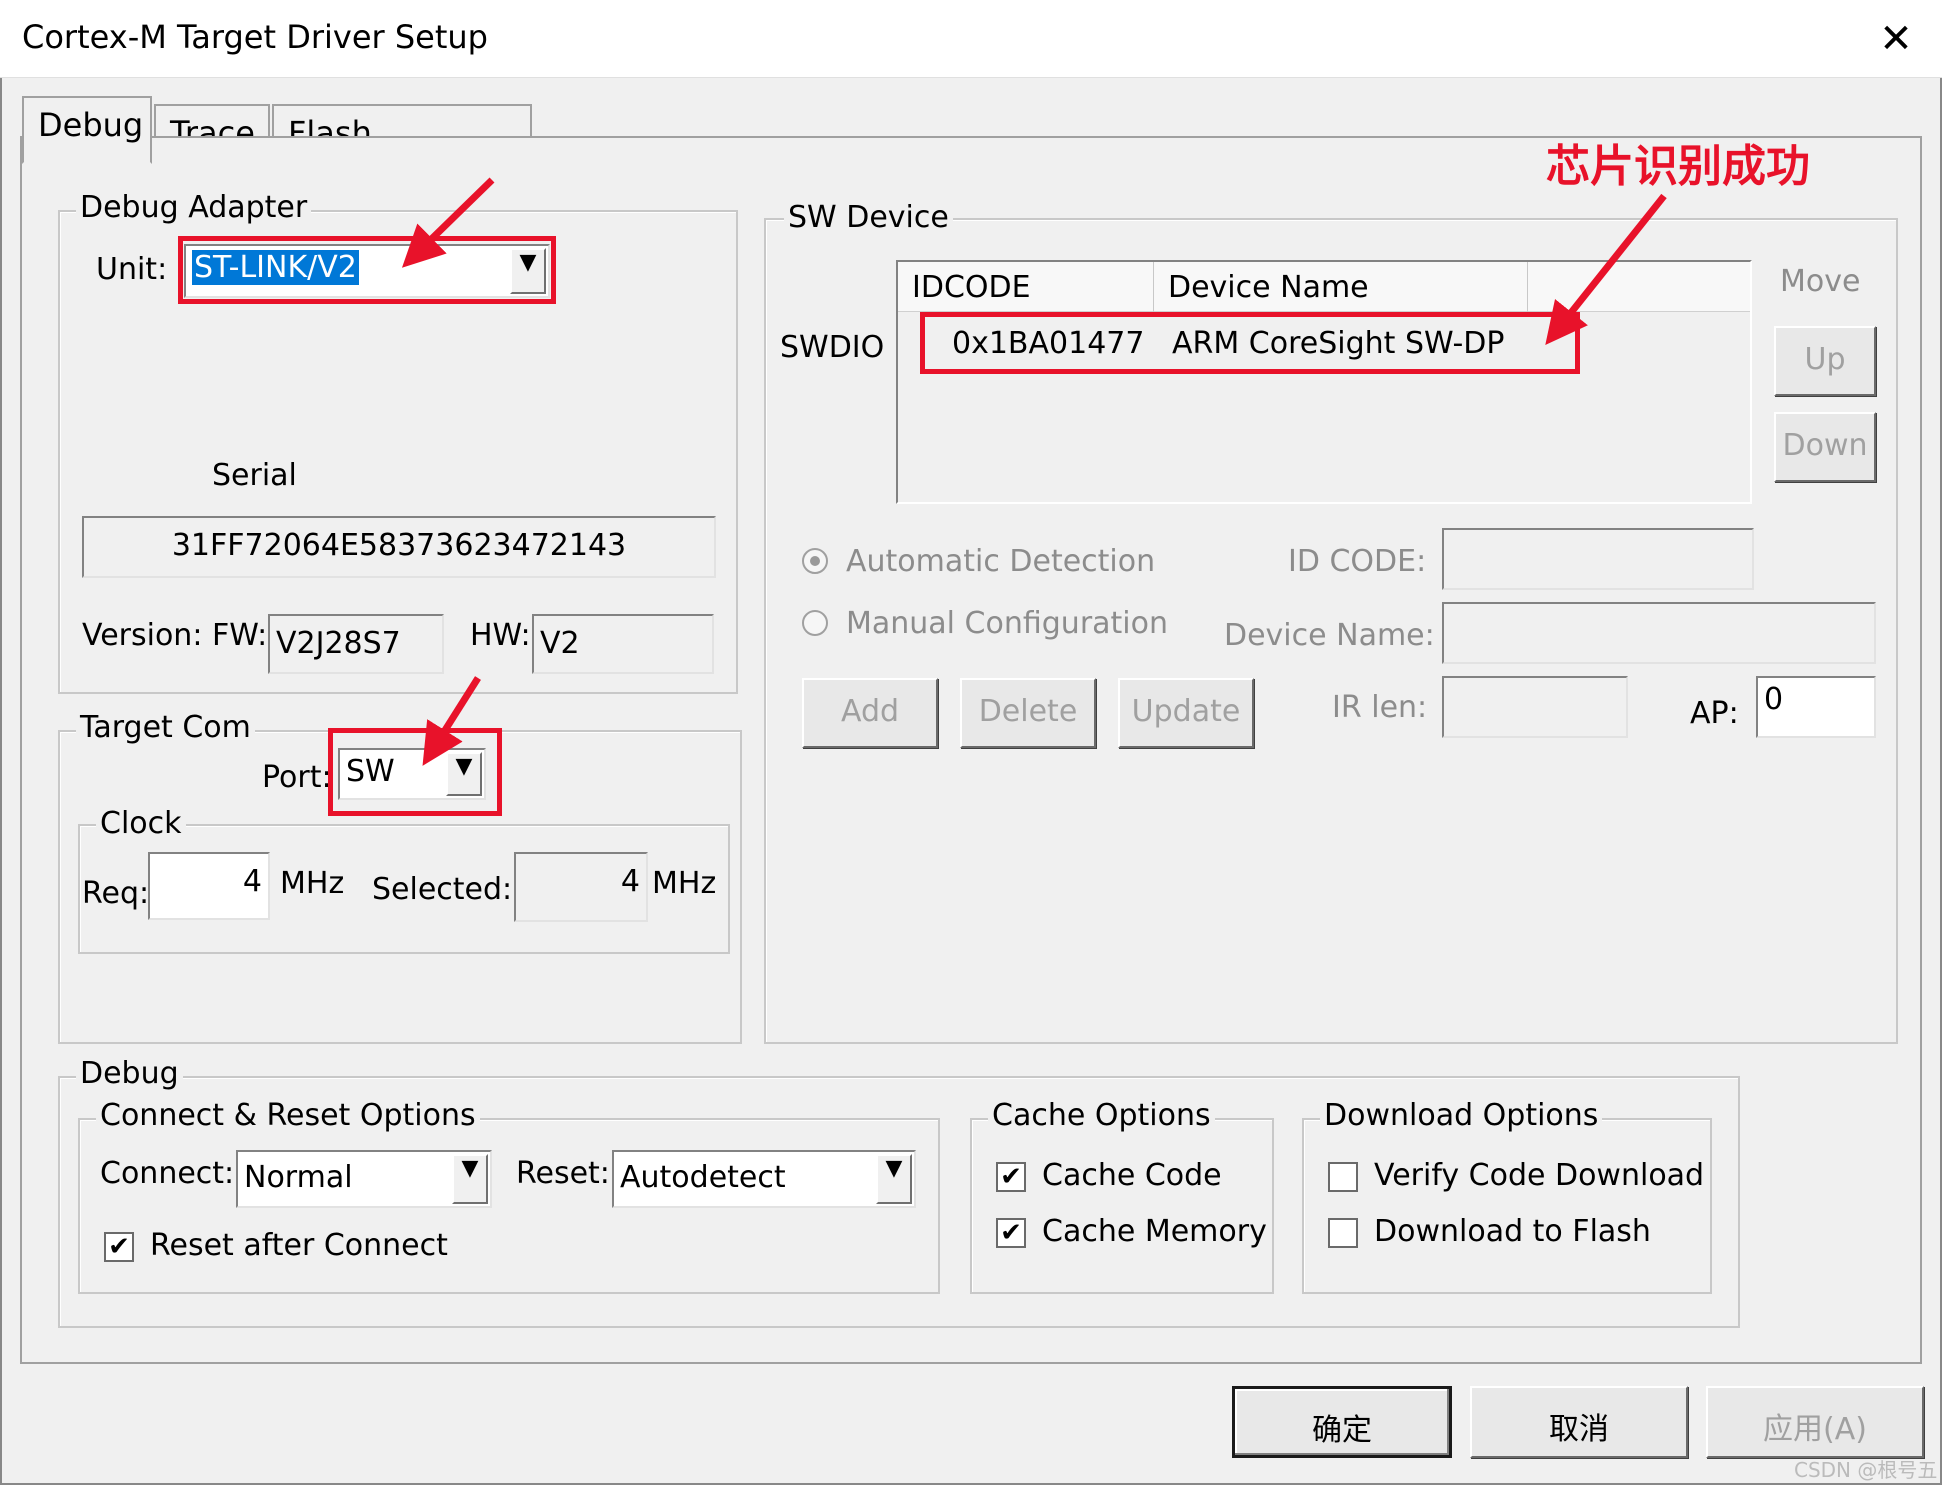 The width and height of the screenshot is (1942, 1485). Describe the element at coordinates (1101, 1115) in the screenshot. I see `cache-options-legend: Cache Options` at that location.